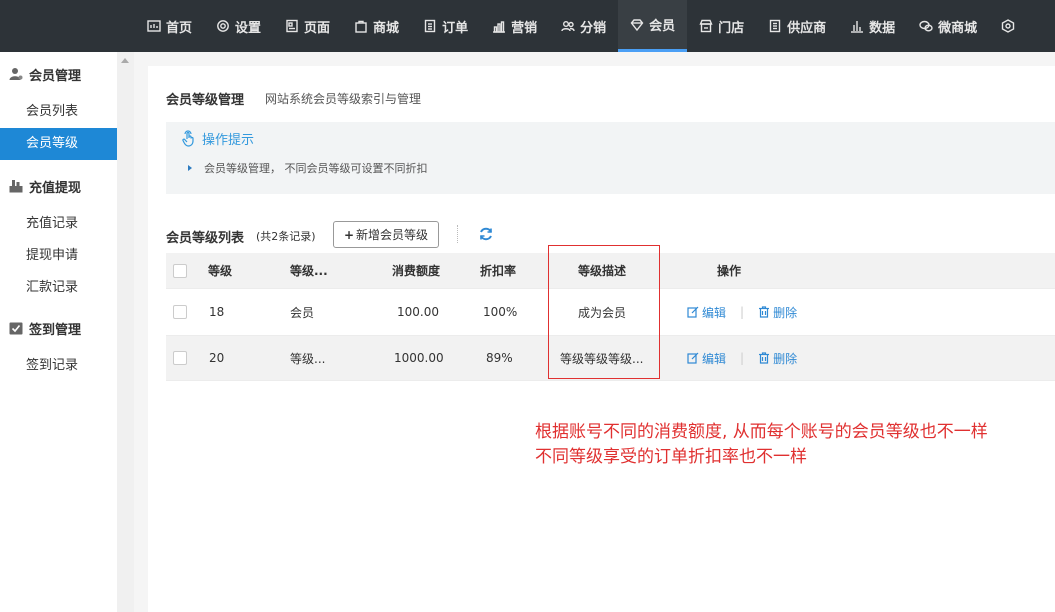  I want to click on diamond-icon, so click(637, 24).